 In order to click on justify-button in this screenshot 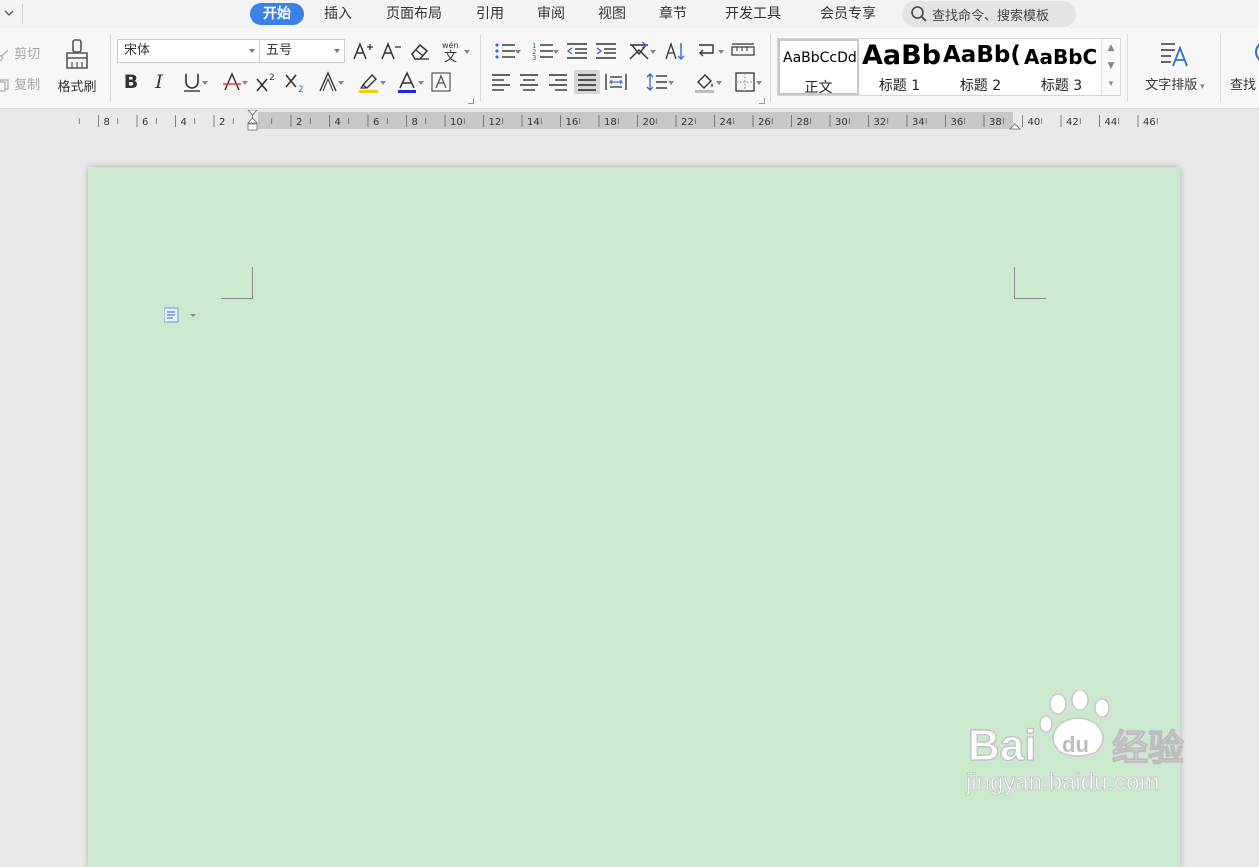, I will do `click(587, 82)`.